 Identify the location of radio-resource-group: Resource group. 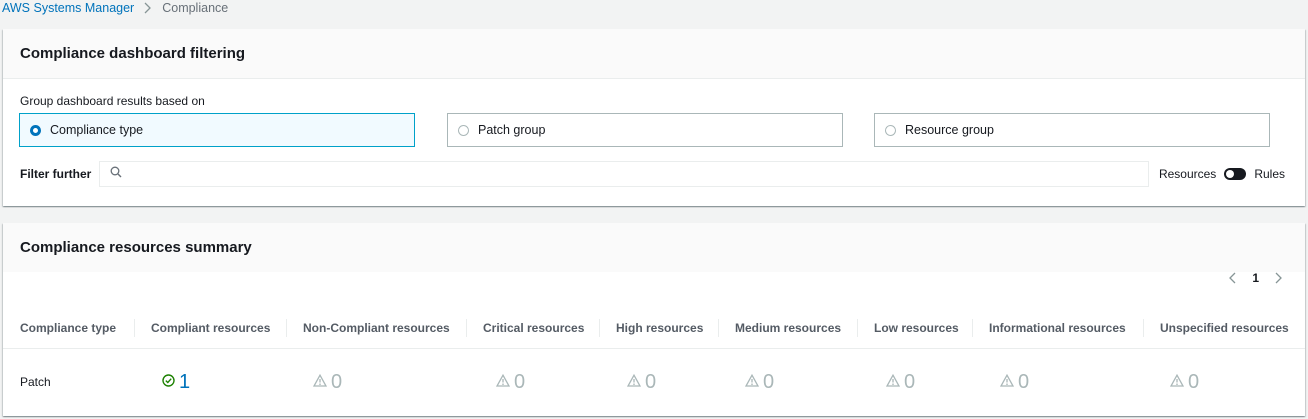
(1072, 130).